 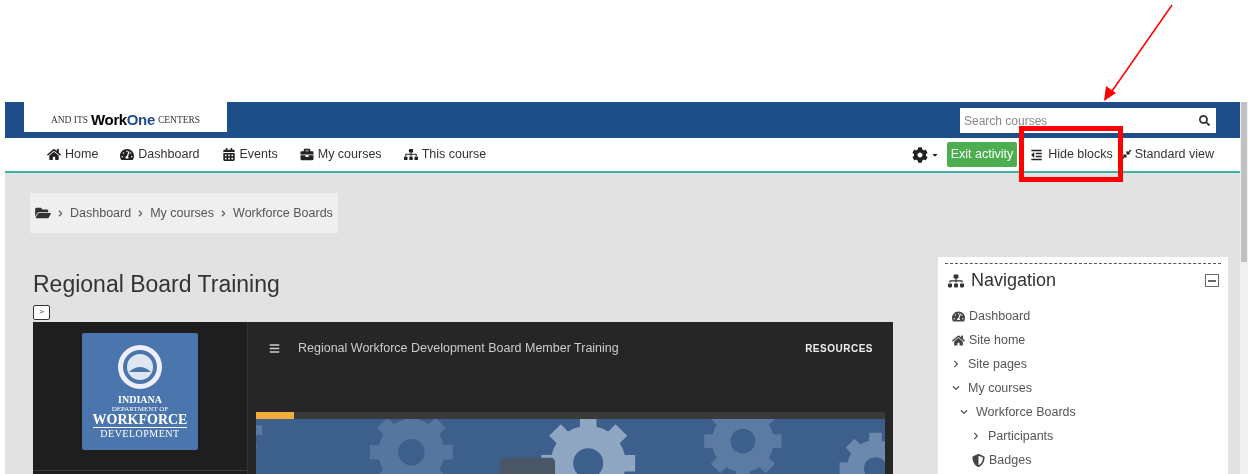 I want to click on folder-icon, so click(x=43, y=213).